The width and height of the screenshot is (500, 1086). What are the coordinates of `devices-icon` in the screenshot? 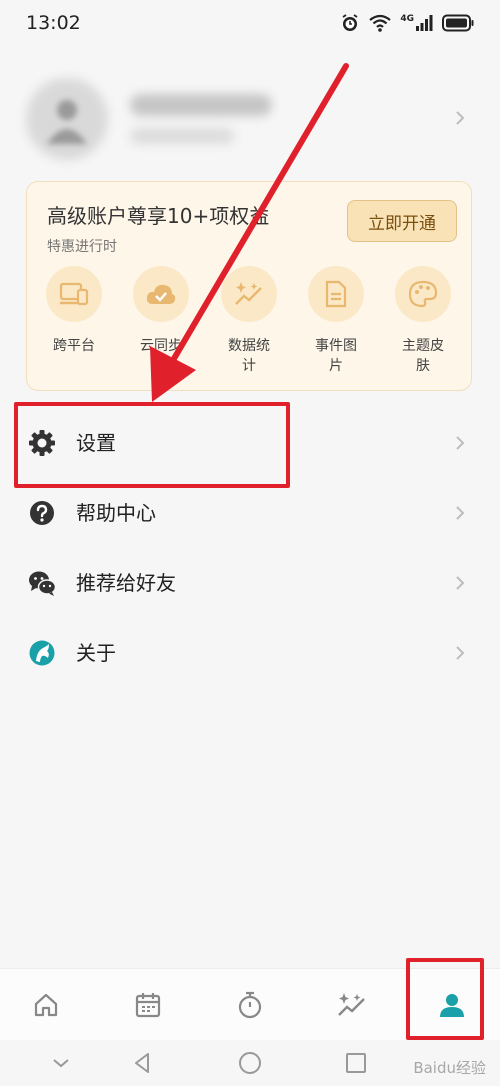 It's located at (74, 294).